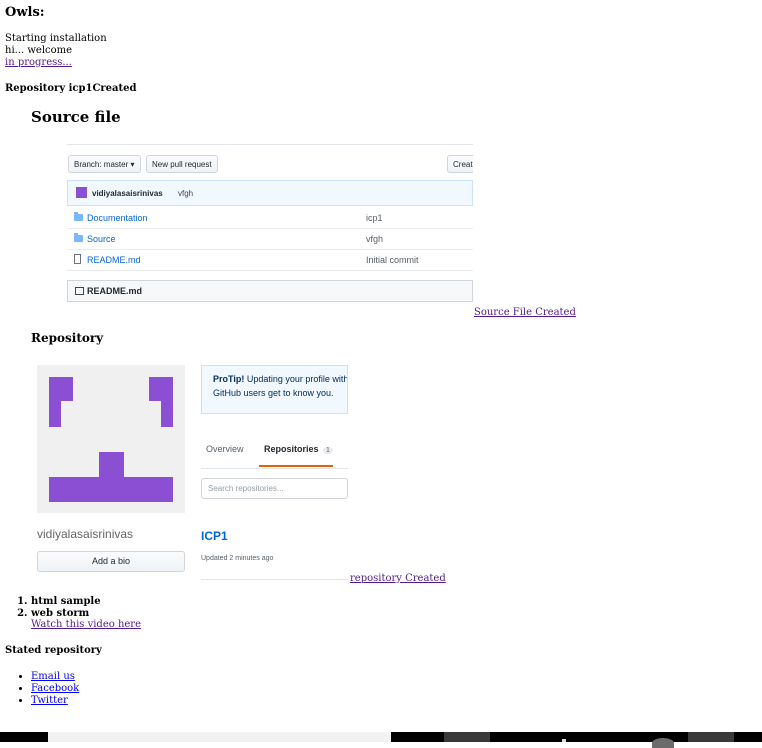  I want to click on list-item: Twitter, so click(55, 701).